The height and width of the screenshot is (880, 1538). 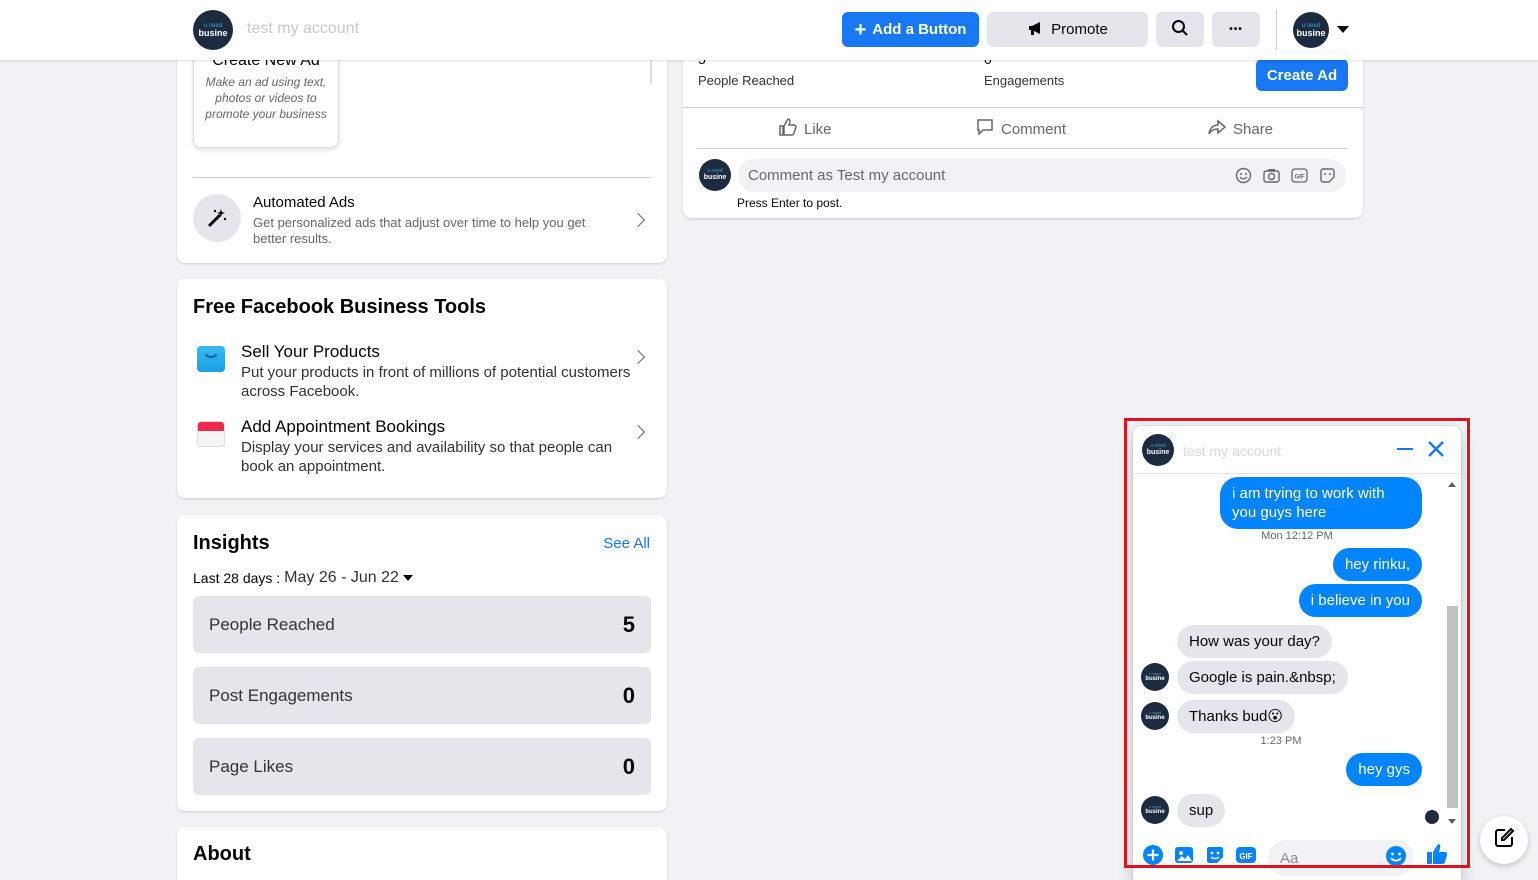 I want to click on profile-avatar: u need busine, so click(x=1311, y=30).